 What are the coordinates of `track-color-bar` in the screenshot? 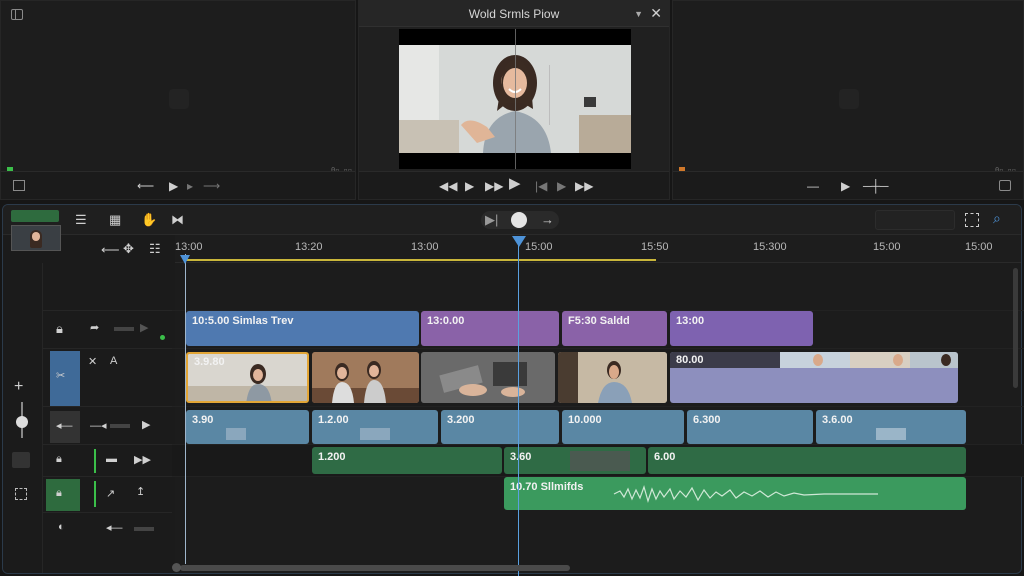 It's located at (95, 494).